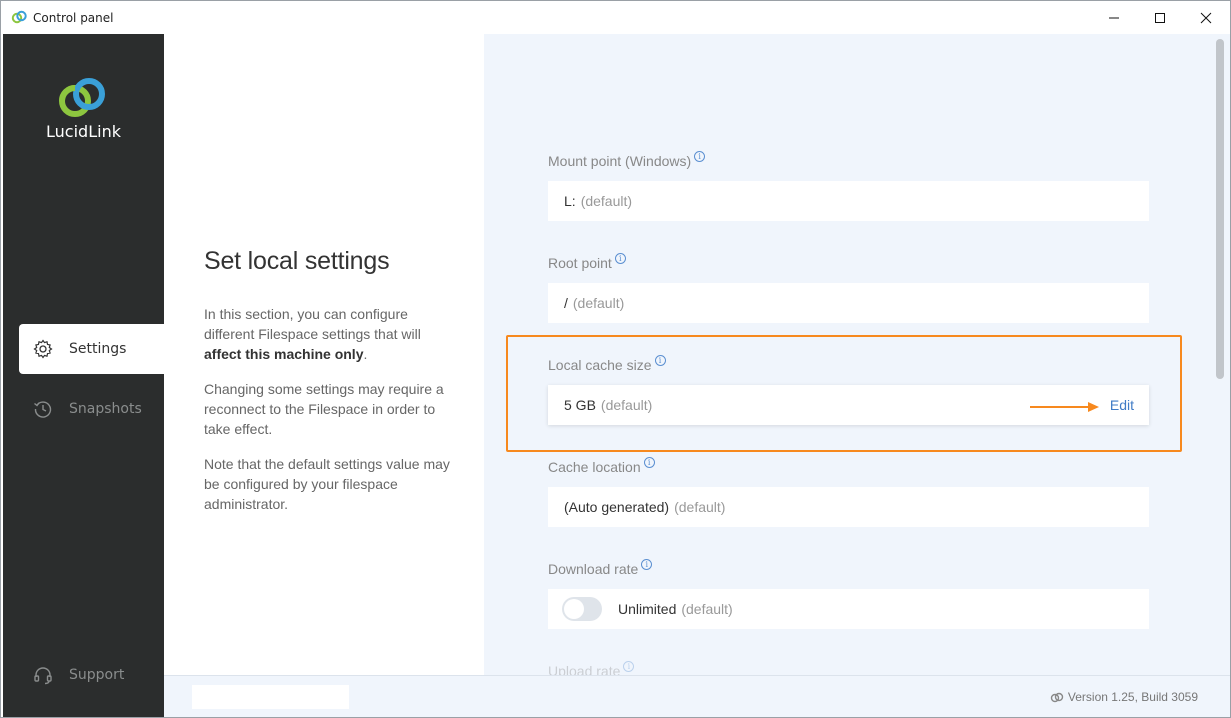 This screenshot has height=718, width=1231. I want to click on footer-bar: Version 1.25, Build 3059, so click(697, 696).